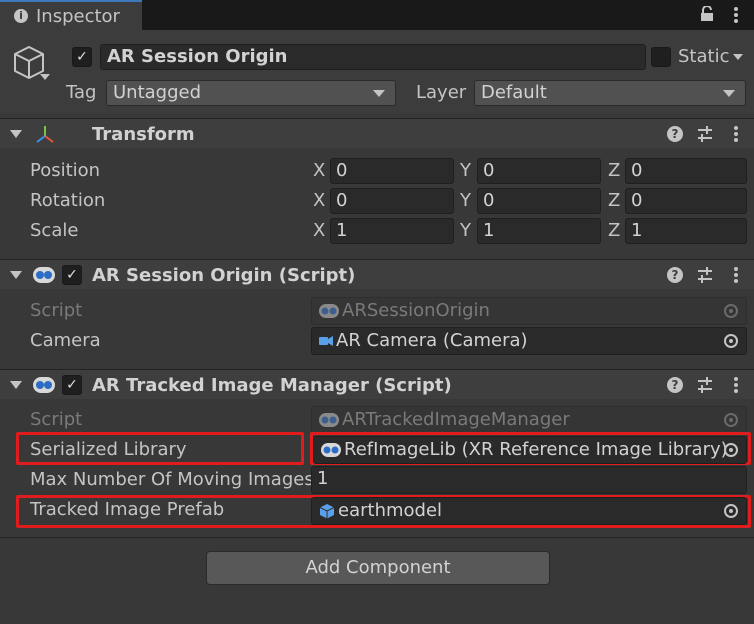 The height and width of the screenshot is (624, 754). Describe the element at coordinates (54, 230) in the screenshot. I see `scale-label: Scale` at that location.